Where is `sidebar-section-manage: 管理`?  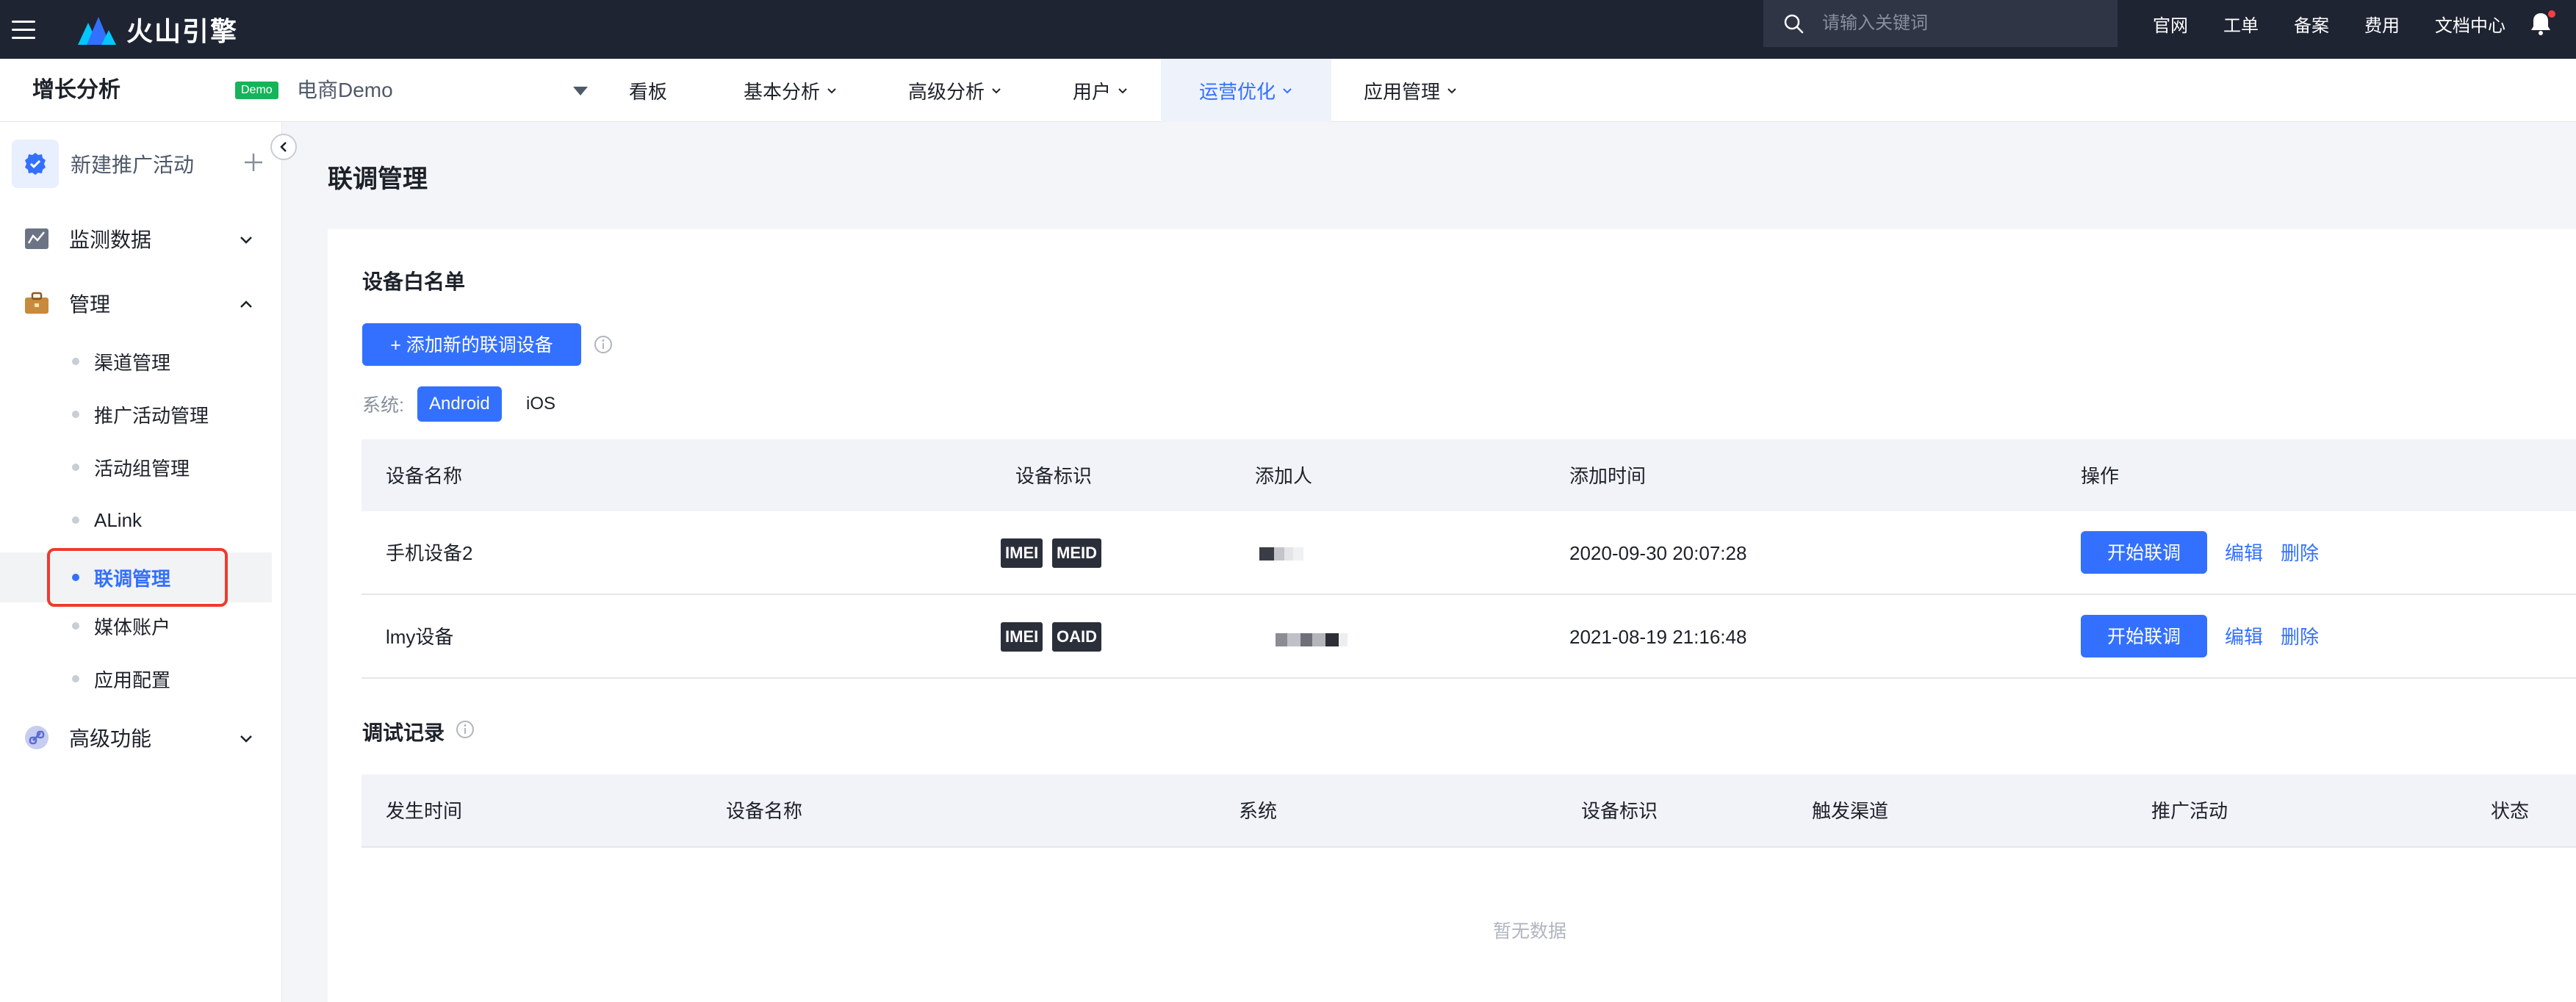
sidebar-section-manage: 管理 is located at coordinates (141, 303).